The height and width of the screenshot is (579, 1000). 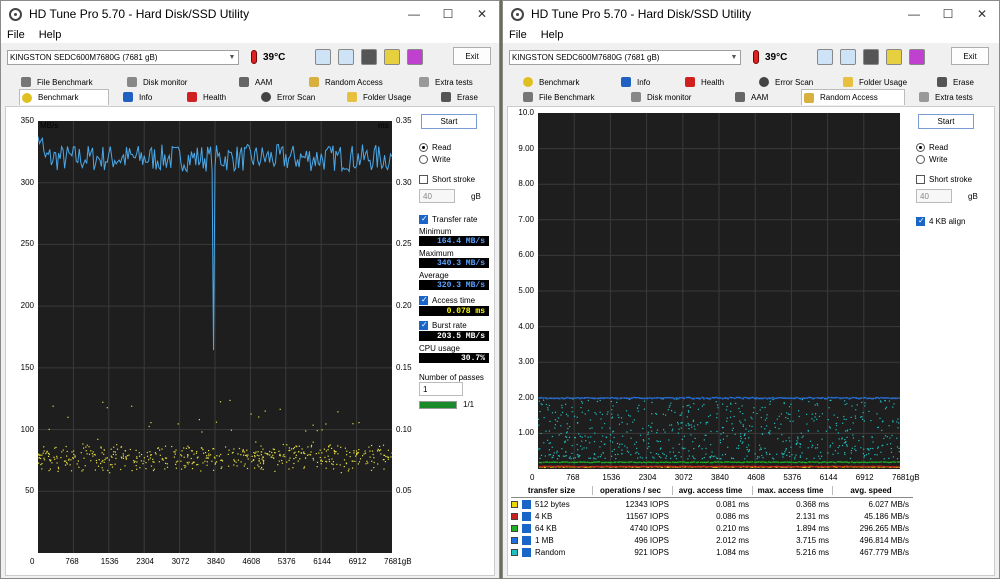 What do you see at coordinates (455, 219) in the screenshot?
I see `transfer-rate-checkbox: Transfer rate` at bounding box center [455, 219].